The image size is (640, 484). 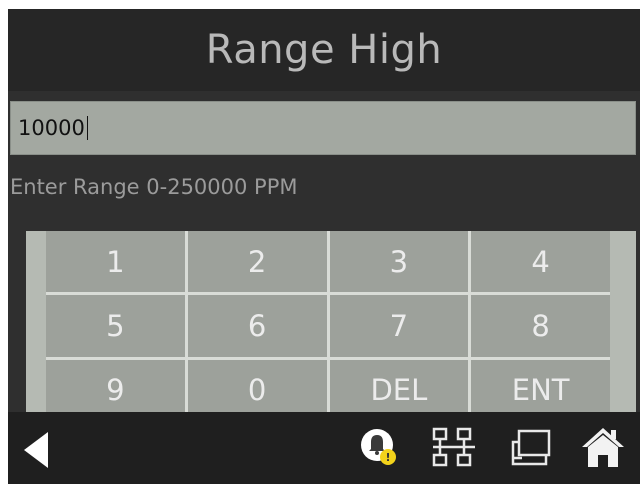 I want to click on back-arrow-icon, so click(x=37, y=452).